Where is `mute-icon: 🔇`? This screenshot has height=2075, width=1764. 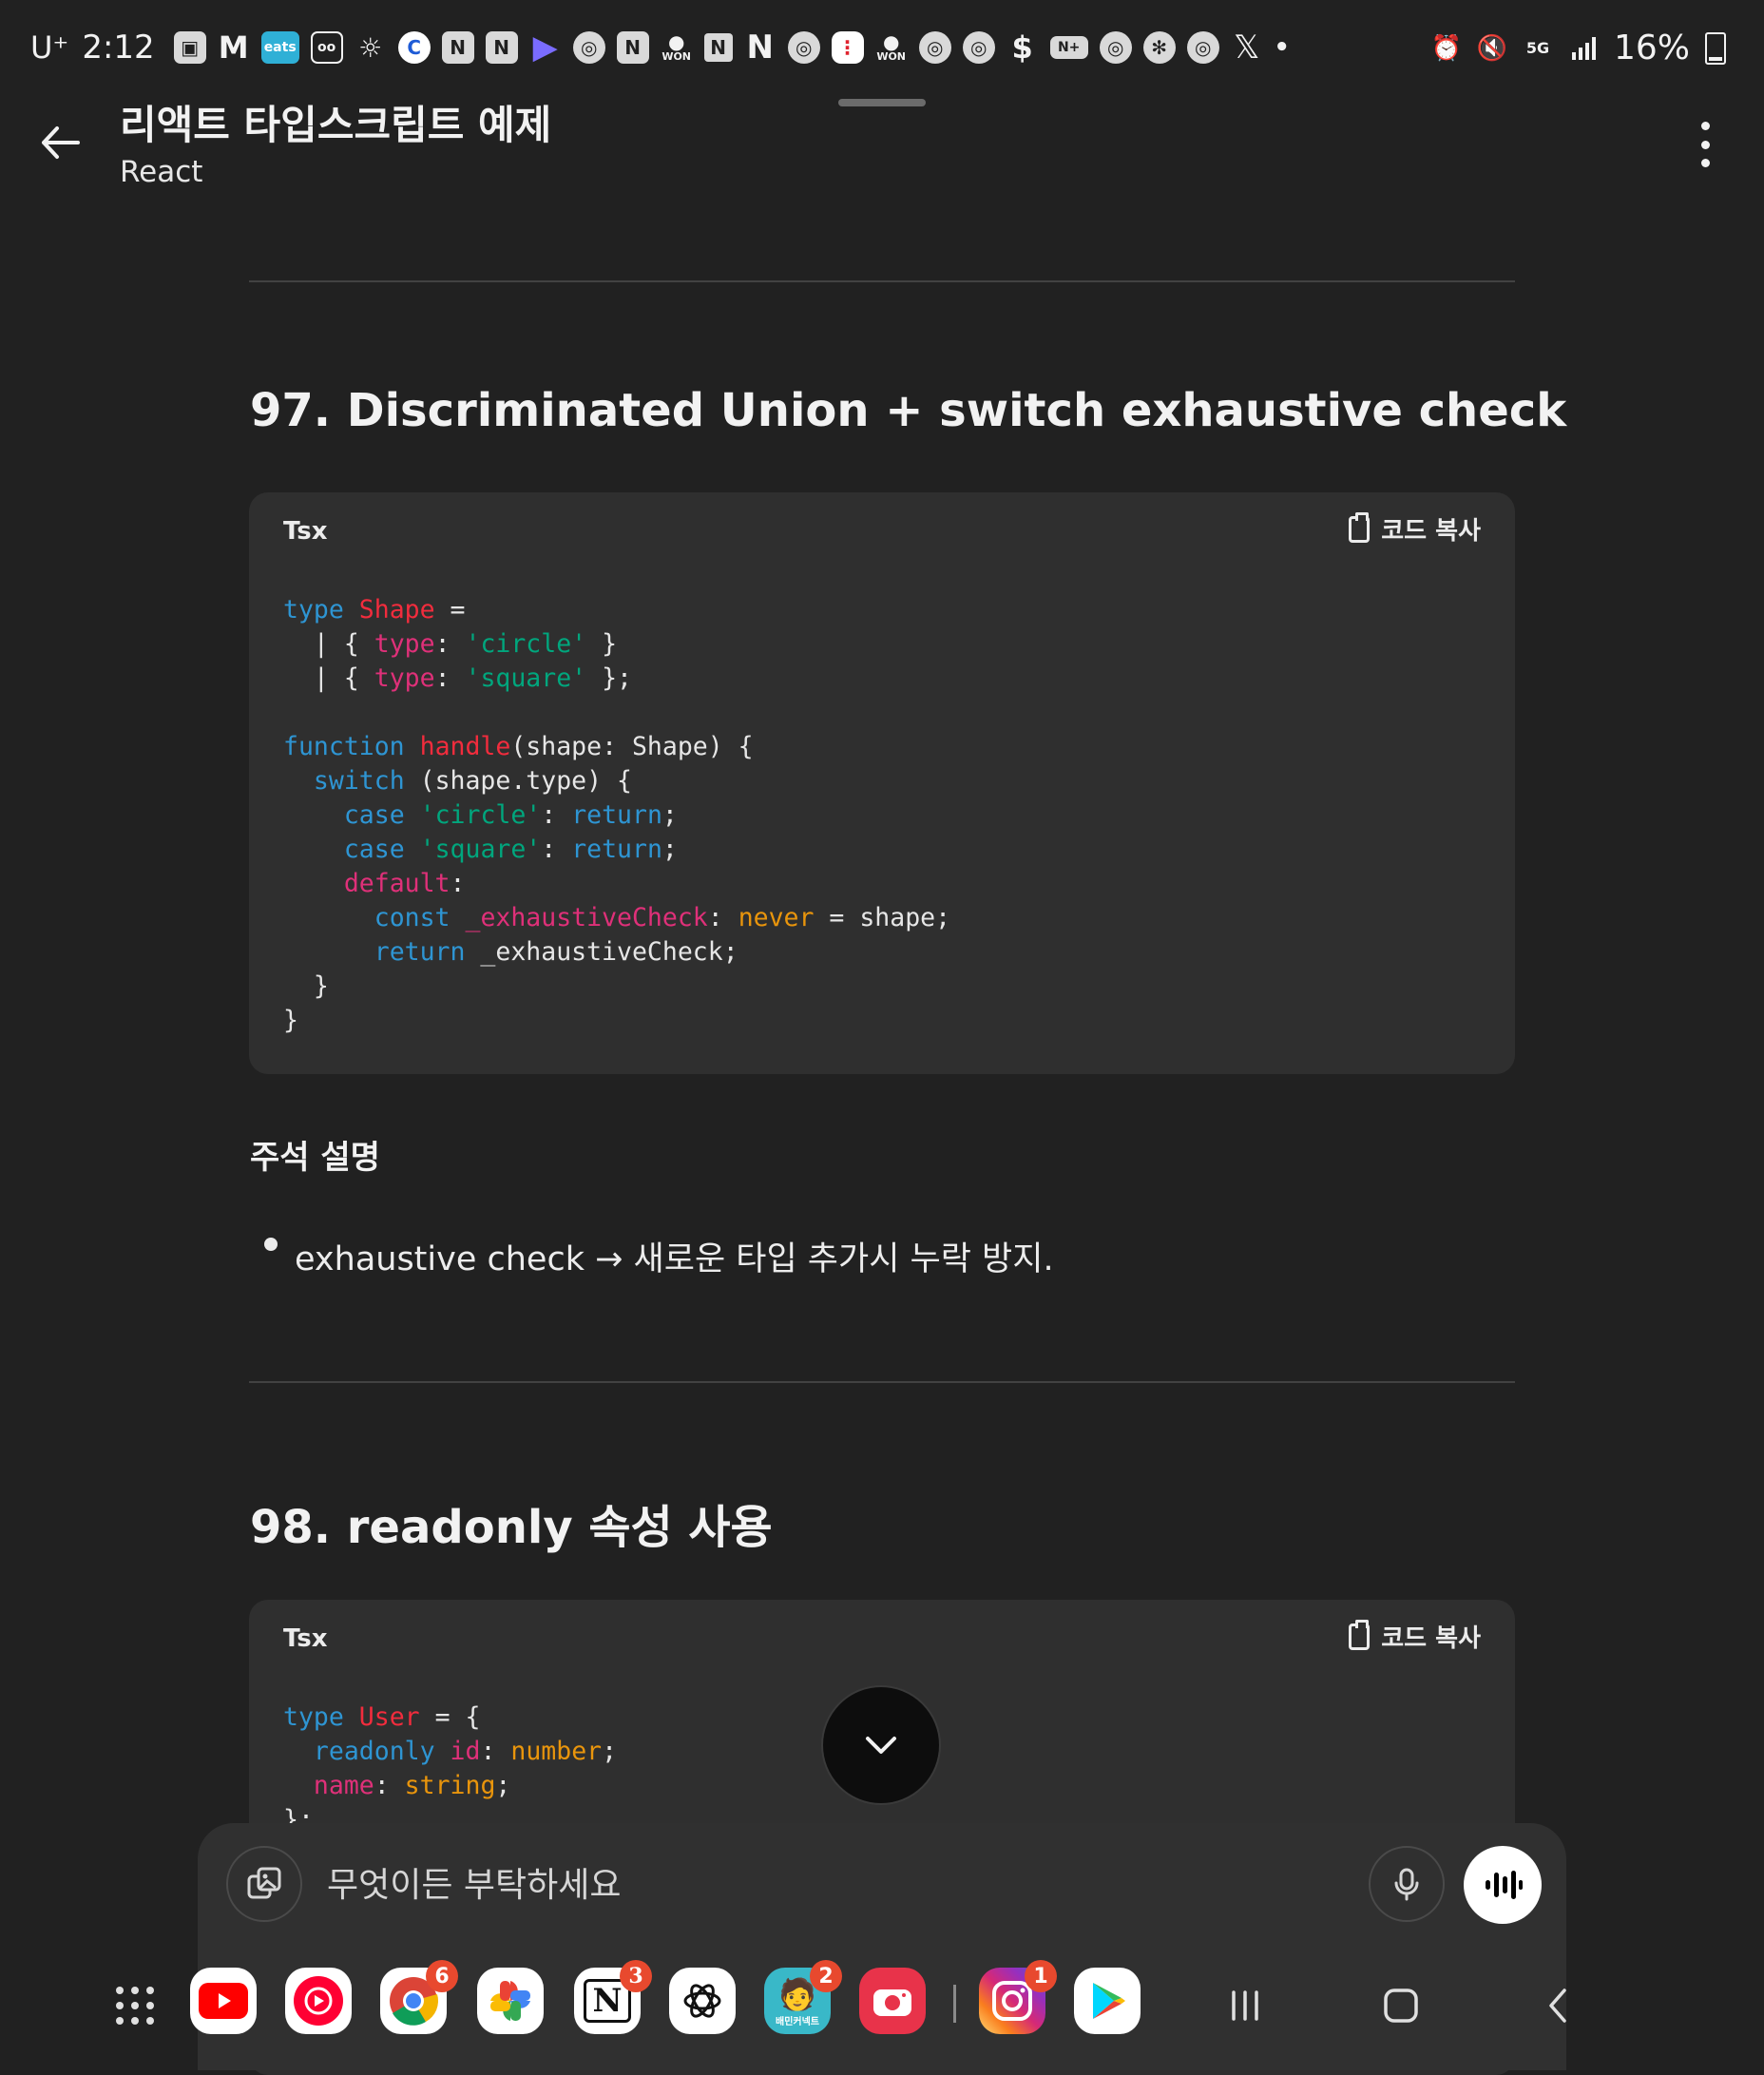 mute-icon: 🔇 is located at coordinates (1492, 48).